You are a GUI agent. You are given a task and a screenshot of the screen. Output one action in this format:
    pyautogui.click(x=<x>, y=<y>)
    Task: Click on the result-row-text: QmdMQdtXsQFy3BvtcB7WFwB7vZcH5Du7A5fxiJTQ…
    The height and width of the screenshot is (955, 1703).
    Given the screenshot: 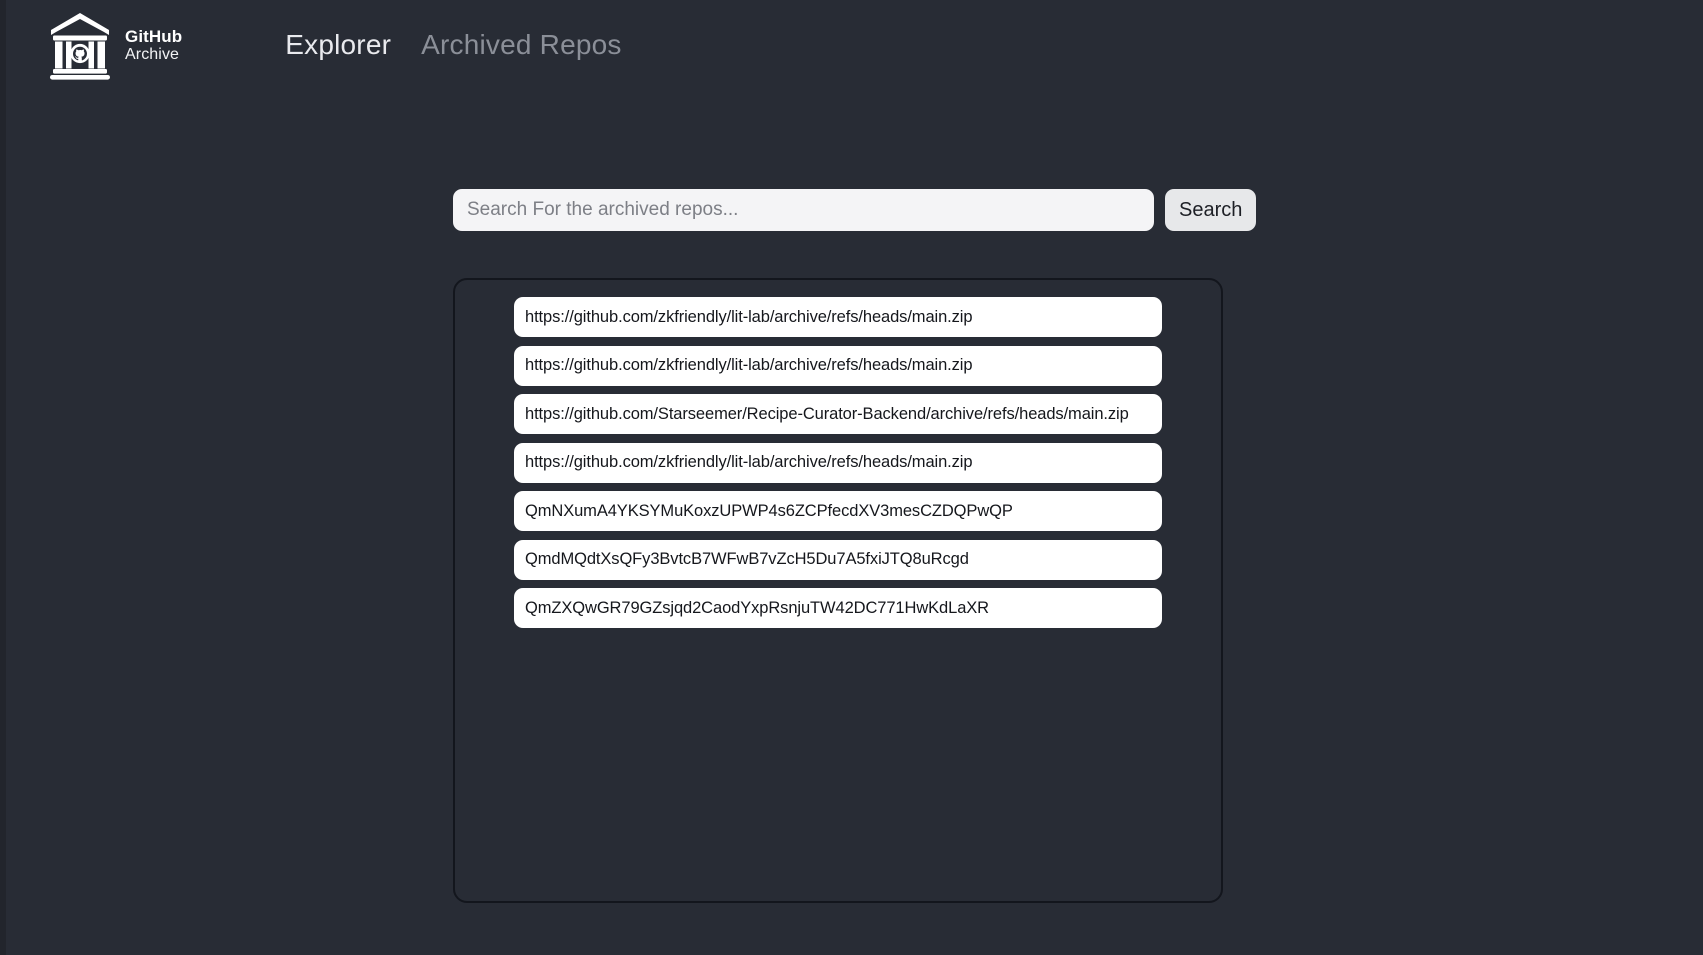 What is the action you would take?
    pyautogui.click(x=747, y=559)
    